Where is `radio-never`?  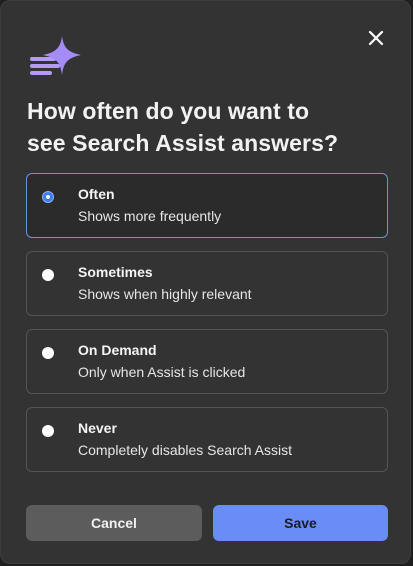 radio-never is located at coordinates (48, 431).